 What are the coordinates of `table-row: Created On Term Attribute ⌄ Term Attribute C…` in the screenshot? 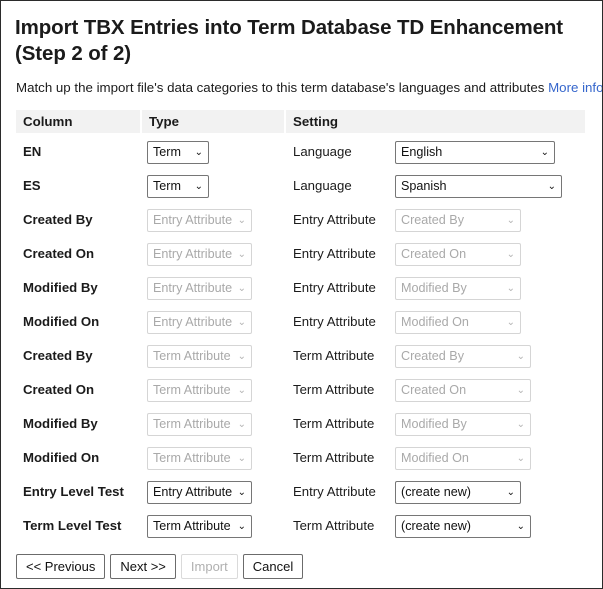 It's located at (300, 390).